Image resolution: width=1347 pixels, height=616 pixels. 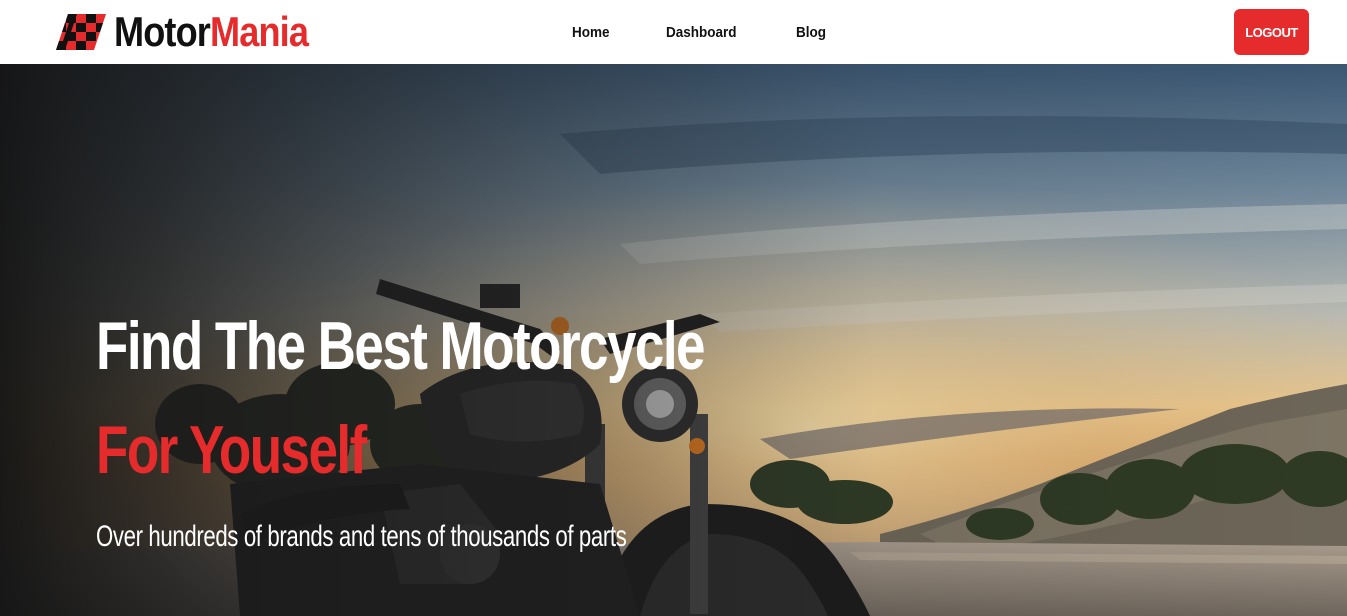 I want to click on main-nav: Home Dashboard Blog, so click(x=726, y=32).